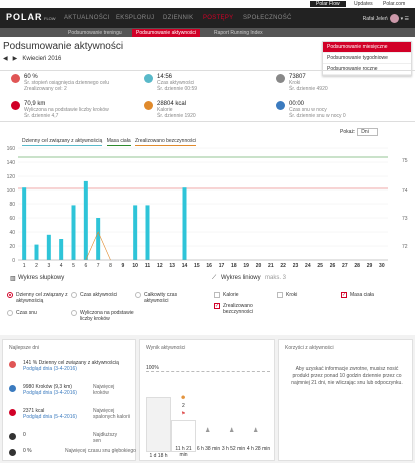 This screenshot has height=463, width=415. Describe the element at coordinates (238, 33) in the screenshot. I see `tab-running-index: Raport Running Index` at that location.